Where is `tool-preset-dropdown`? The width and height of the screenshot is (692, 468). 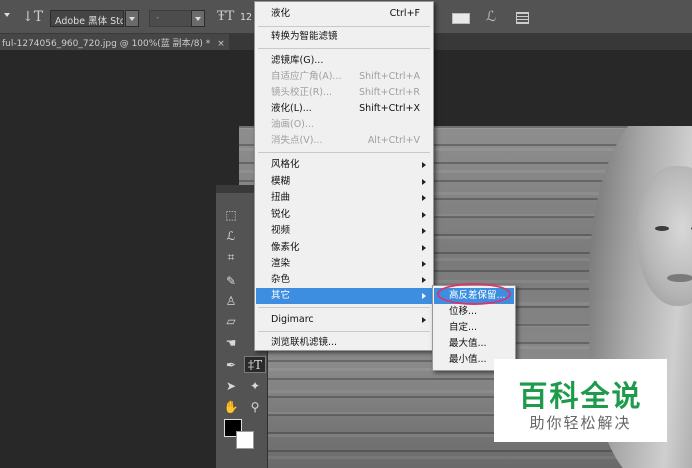
tool-preset-dropdown is located at coordinates (7, 15).